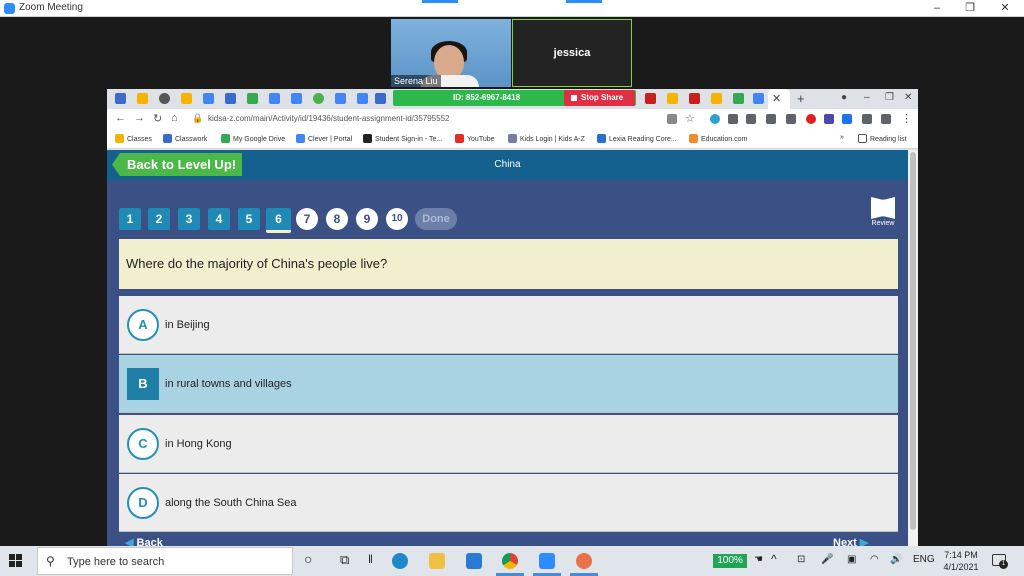 This screenshot has height=576, width=1024. I want to click on wifi-icon: ◠, so click(874, 559).